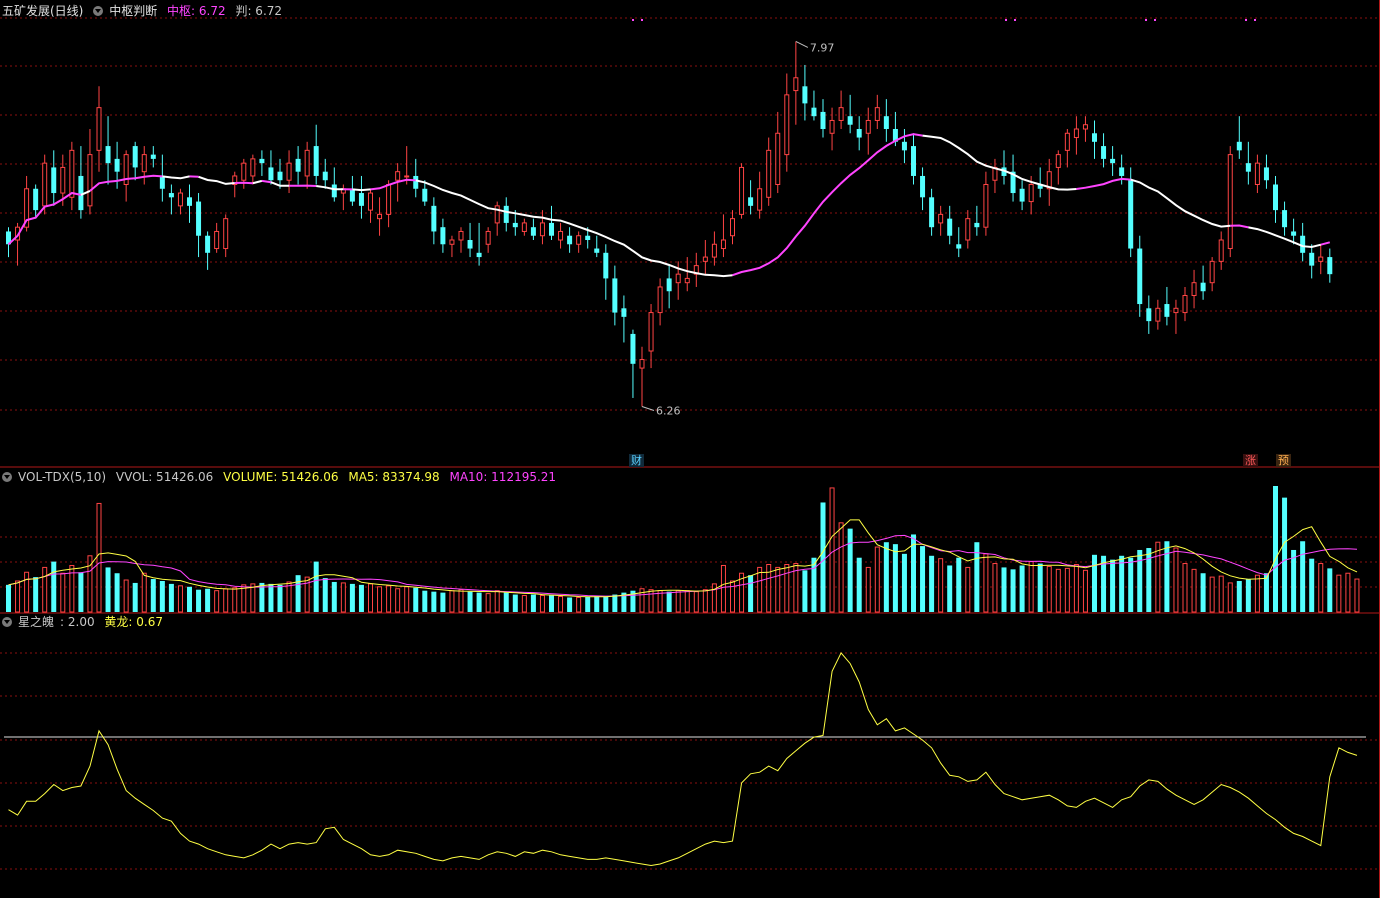 This screenshot has height=898, width=1380. What do you see at coordinates (1250, 460) in the screenshot?
I see `rise-marker: 涨` at bounding box center [1250, 460].